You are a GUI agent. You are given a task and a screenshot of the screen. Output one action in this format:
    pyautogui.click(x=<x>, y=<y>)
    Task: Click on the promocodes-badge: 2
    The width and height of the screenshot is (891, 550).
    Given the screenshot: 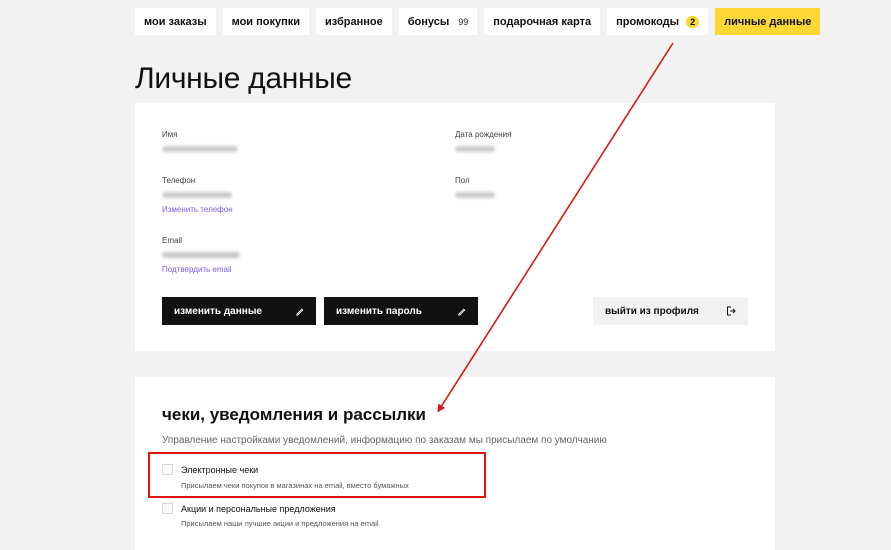 What is the action you would take?
    pyautogui.click(x=693, y=21)
    